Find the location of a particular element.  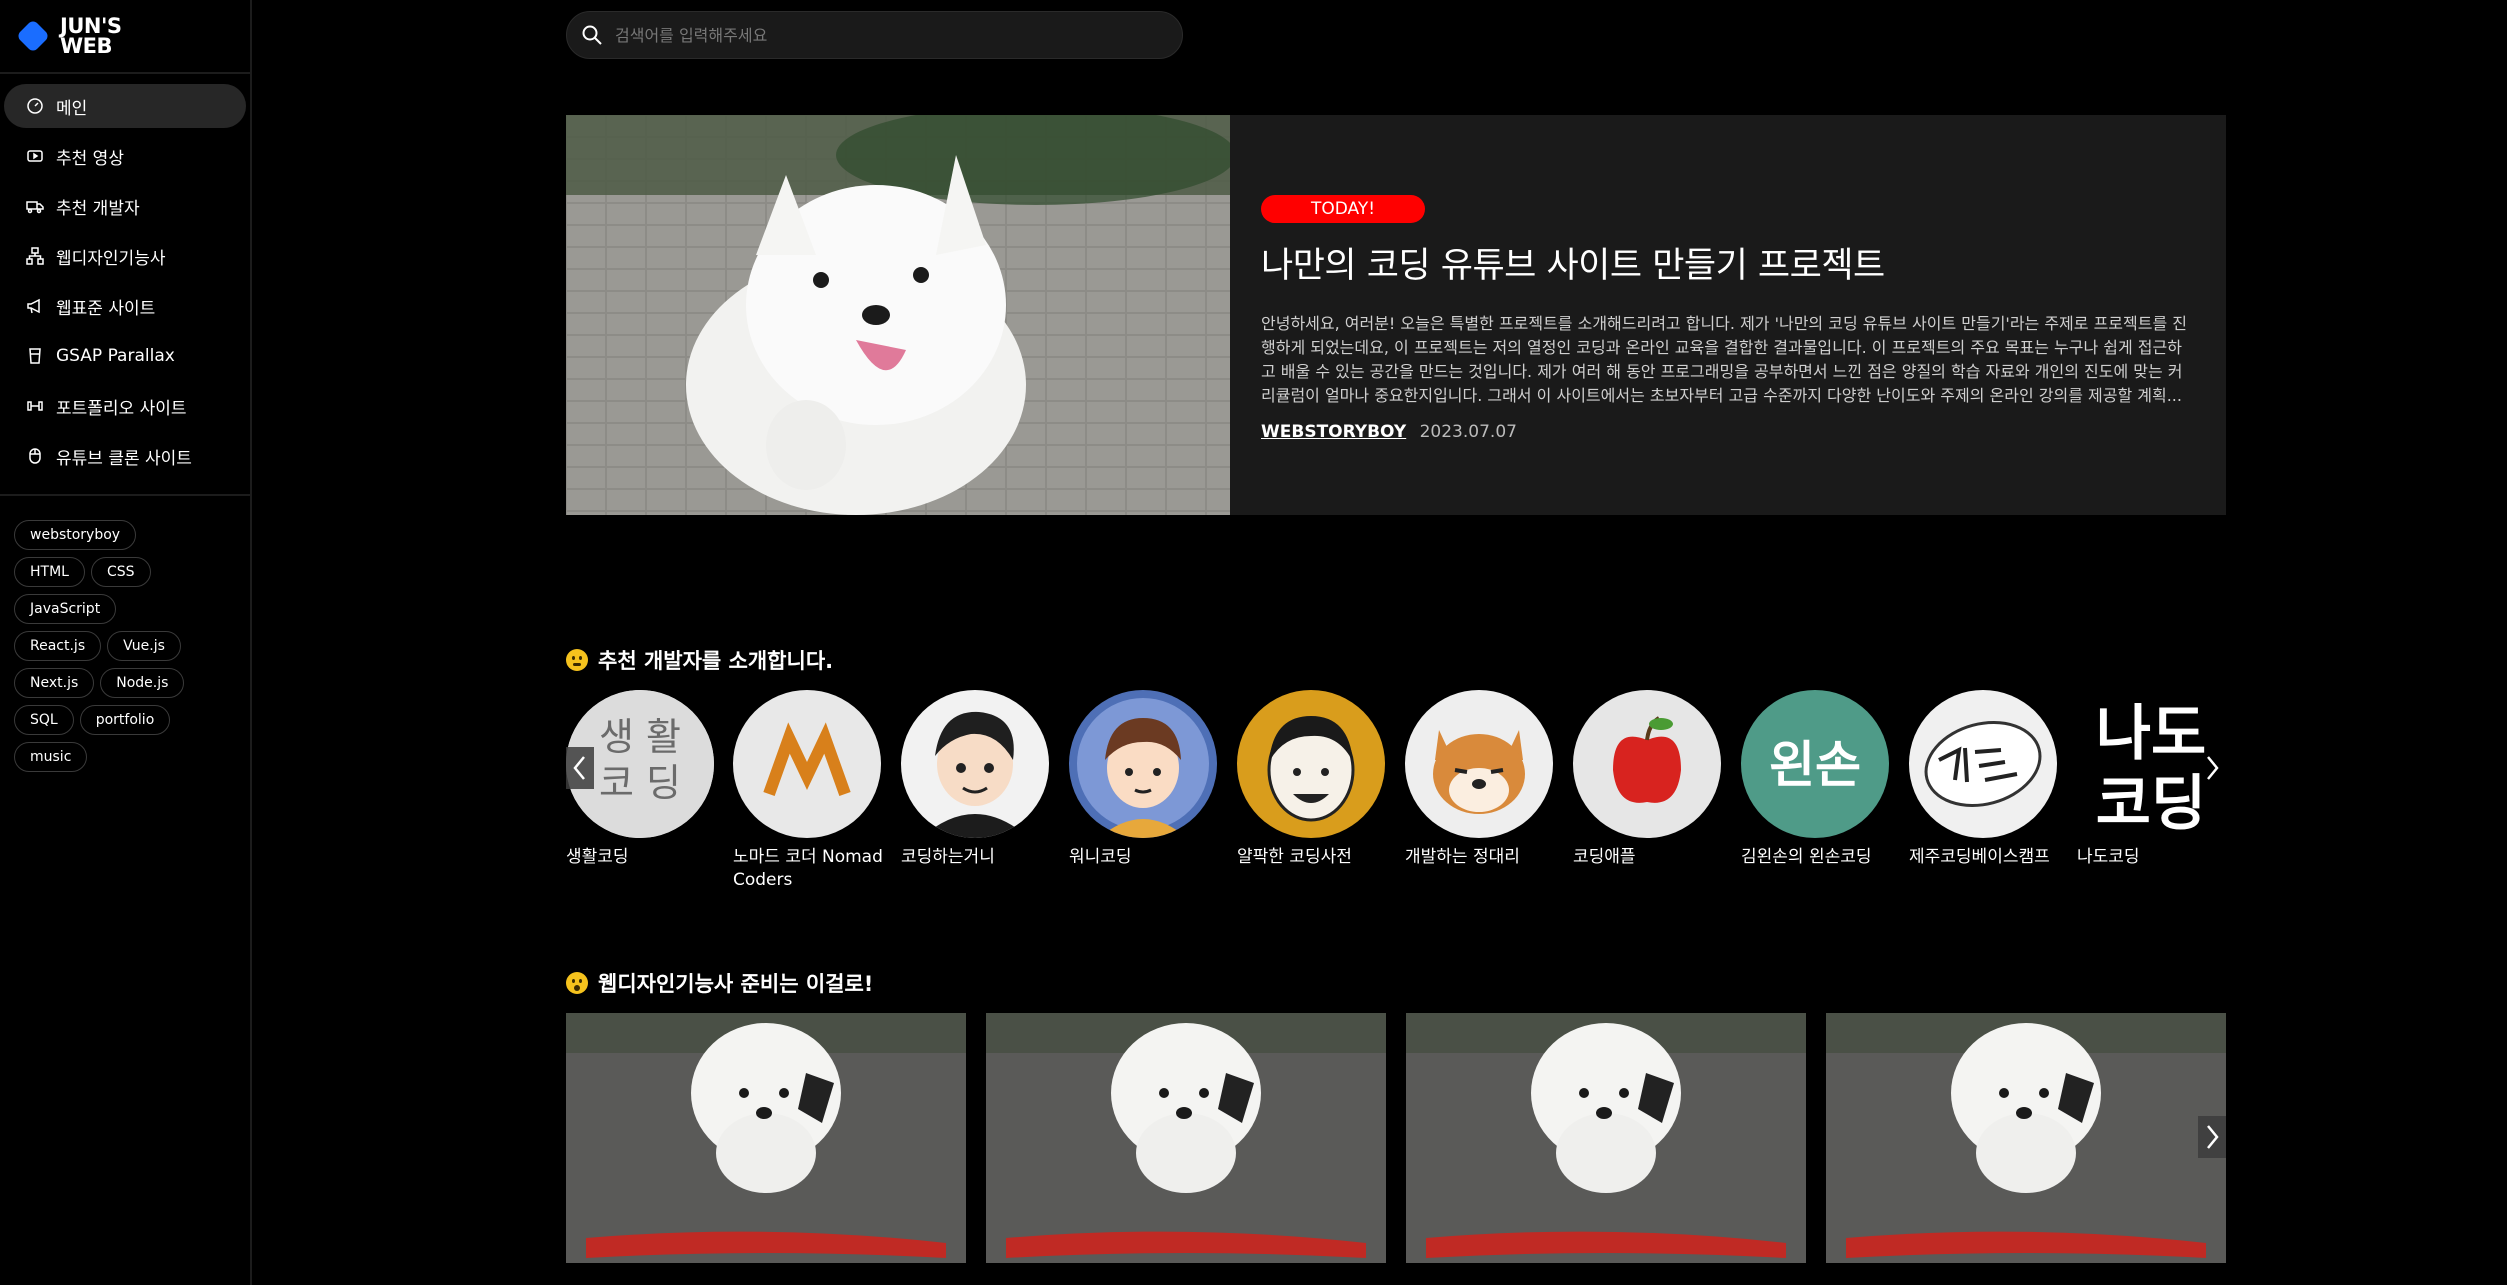

logo: JUN'S WEB is located at coordinates (125, 37).